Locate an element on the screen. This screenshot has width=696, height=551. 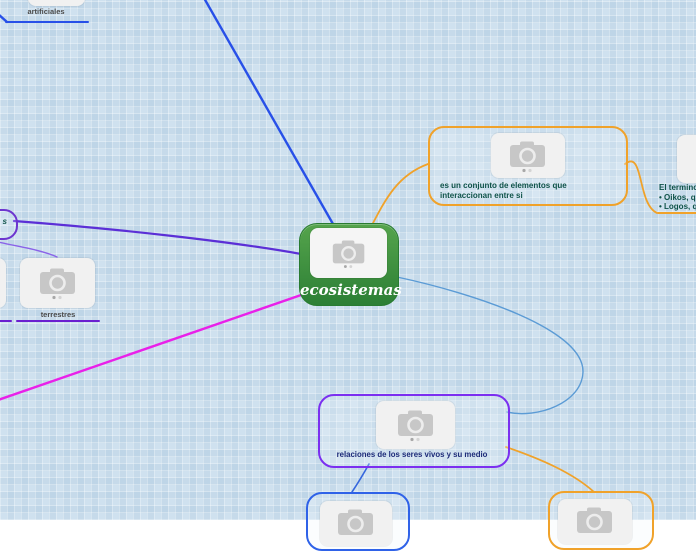
link-relations-to-bottom-center is located at coordinates (360, 478).